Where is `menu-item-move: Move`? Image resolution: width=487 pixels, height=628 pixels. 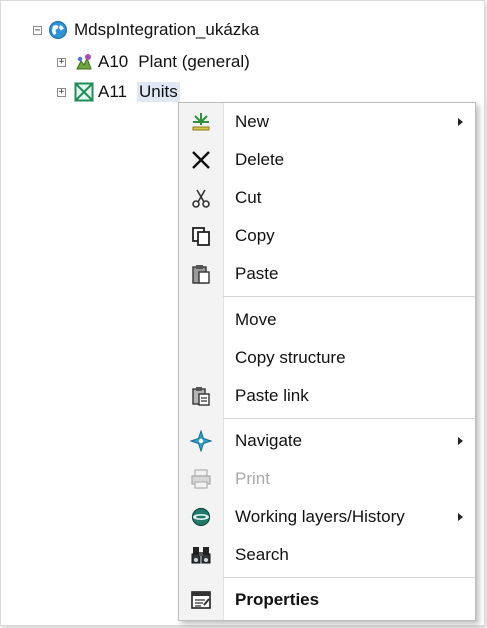 menu-item-move: Move is located at coordinates (327, 320).